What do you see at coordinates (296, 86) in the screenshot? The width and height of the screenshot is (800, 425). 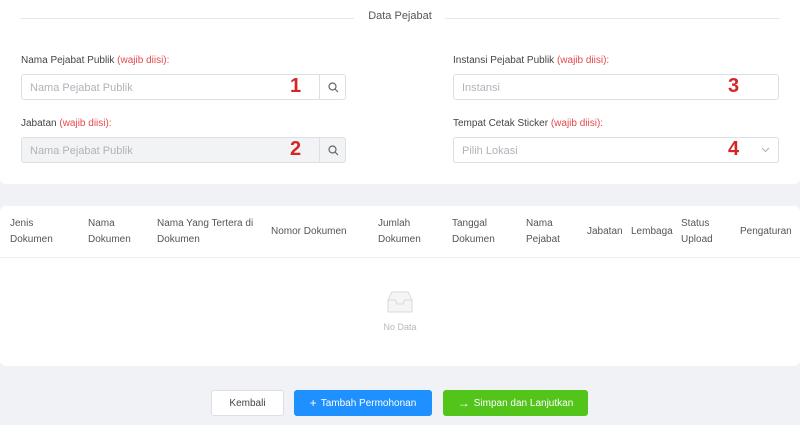 I see `marker-1: 1` at bounding box center [296, 86].